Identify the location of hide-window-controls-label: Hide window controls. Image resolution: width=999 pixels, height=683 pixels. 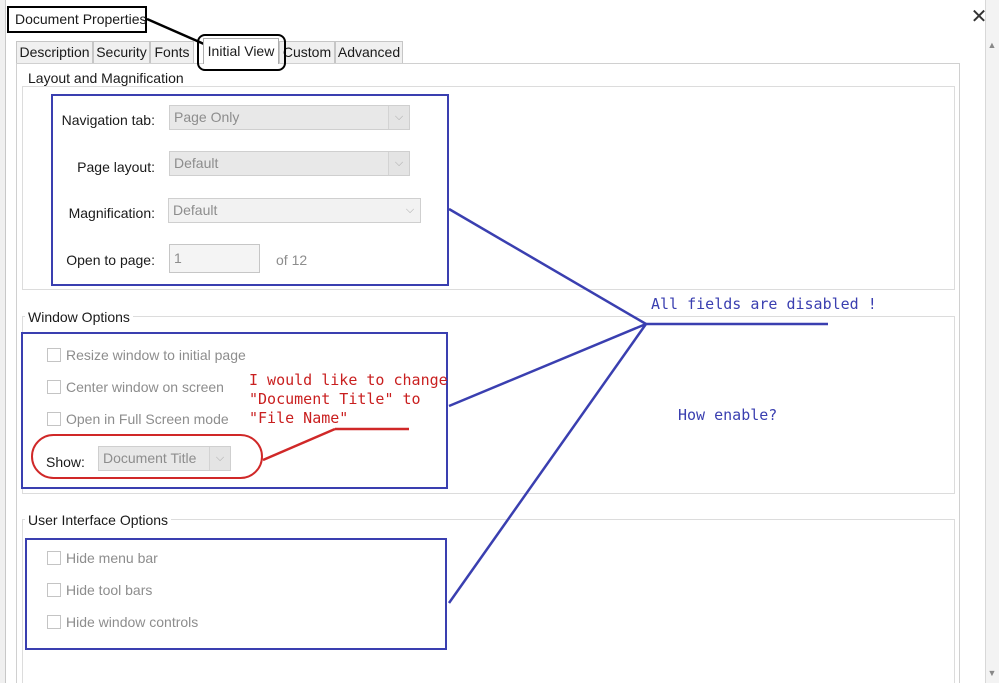
(132, 622).